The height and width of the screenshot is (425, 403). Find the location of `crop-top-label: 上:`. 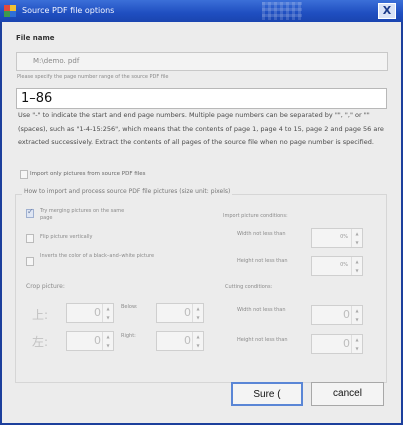

crop-top-label: 上: is located at coordinates (40, 315).